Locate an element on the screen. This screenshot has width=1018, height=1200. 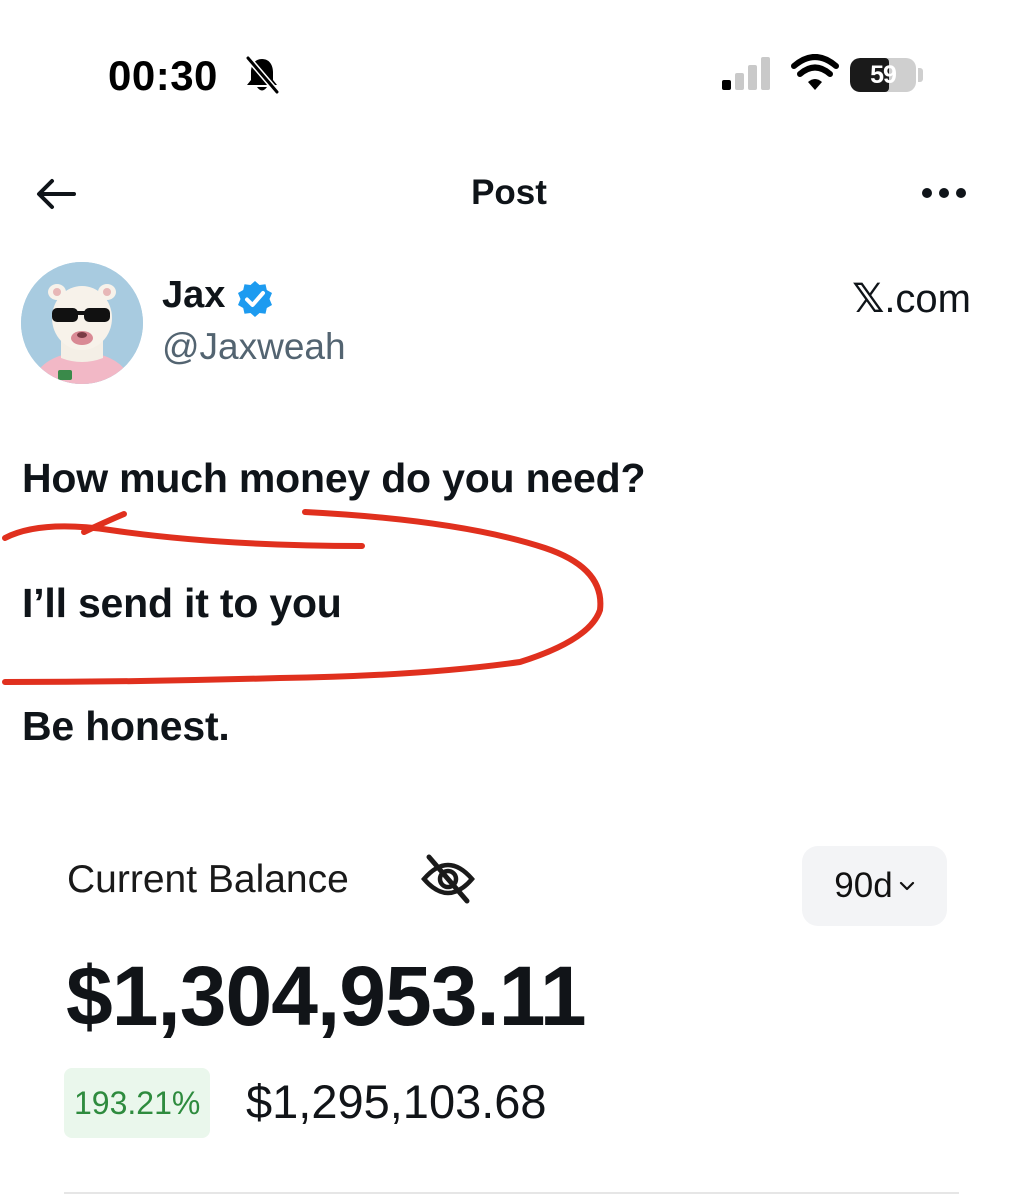
source-brand: 𝕏.com is located at coordinates (911, 299).